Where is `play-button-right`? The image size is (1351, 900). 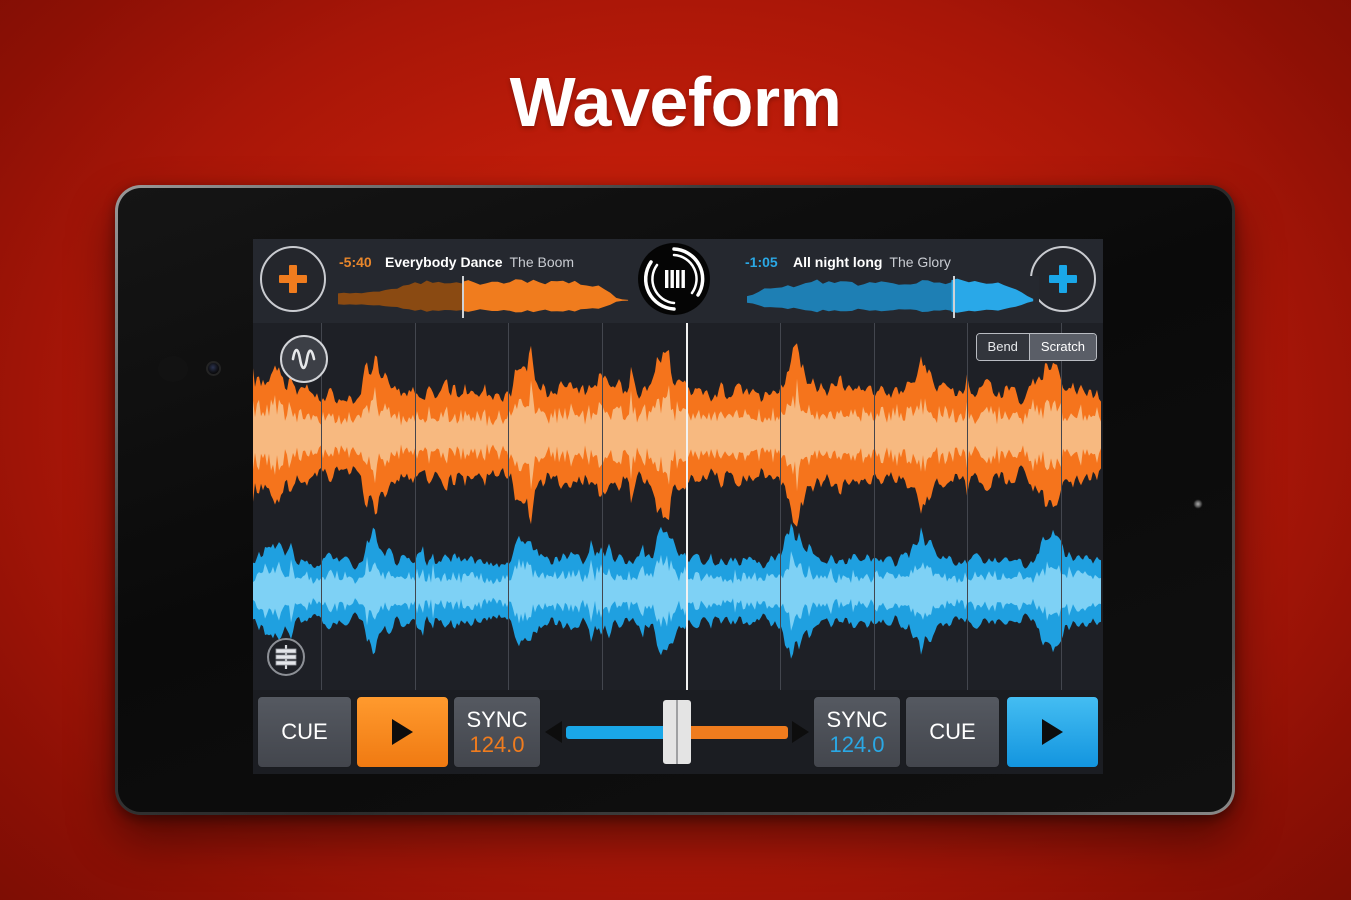 play-button-right is located at coordinates (1052, 732).